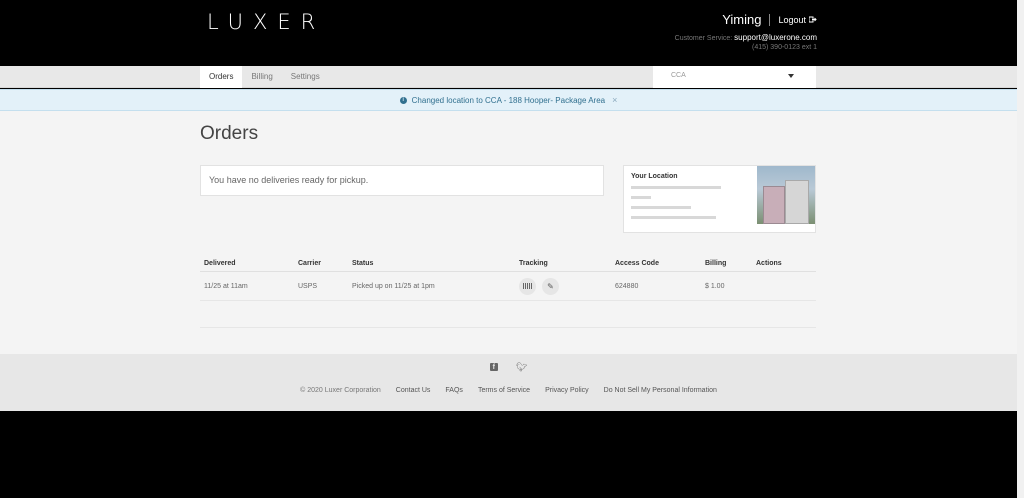  What do you see at coordinates (226, 286) in the screenshot?
I see `delivered-cell: 11/25 at 11am` at bounding box center [226, 286].